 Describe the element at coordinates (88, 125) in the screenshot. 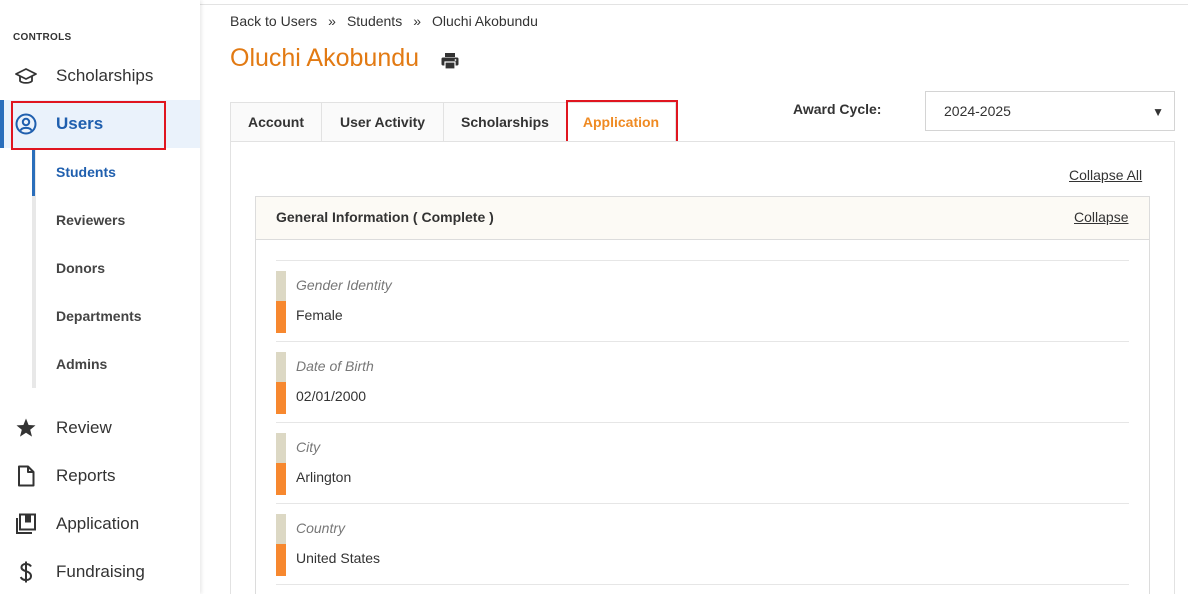

I see `highlight-box-users` at that location.